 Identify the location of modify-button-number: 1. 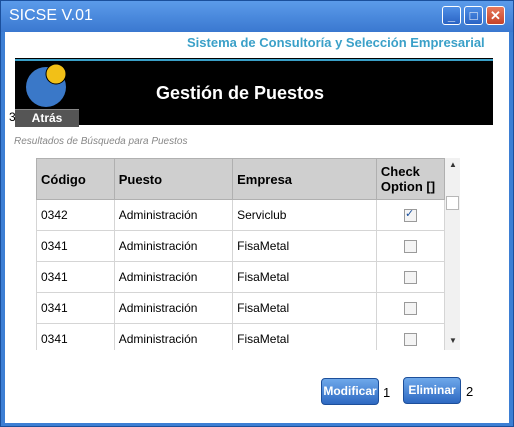
(387, 392).